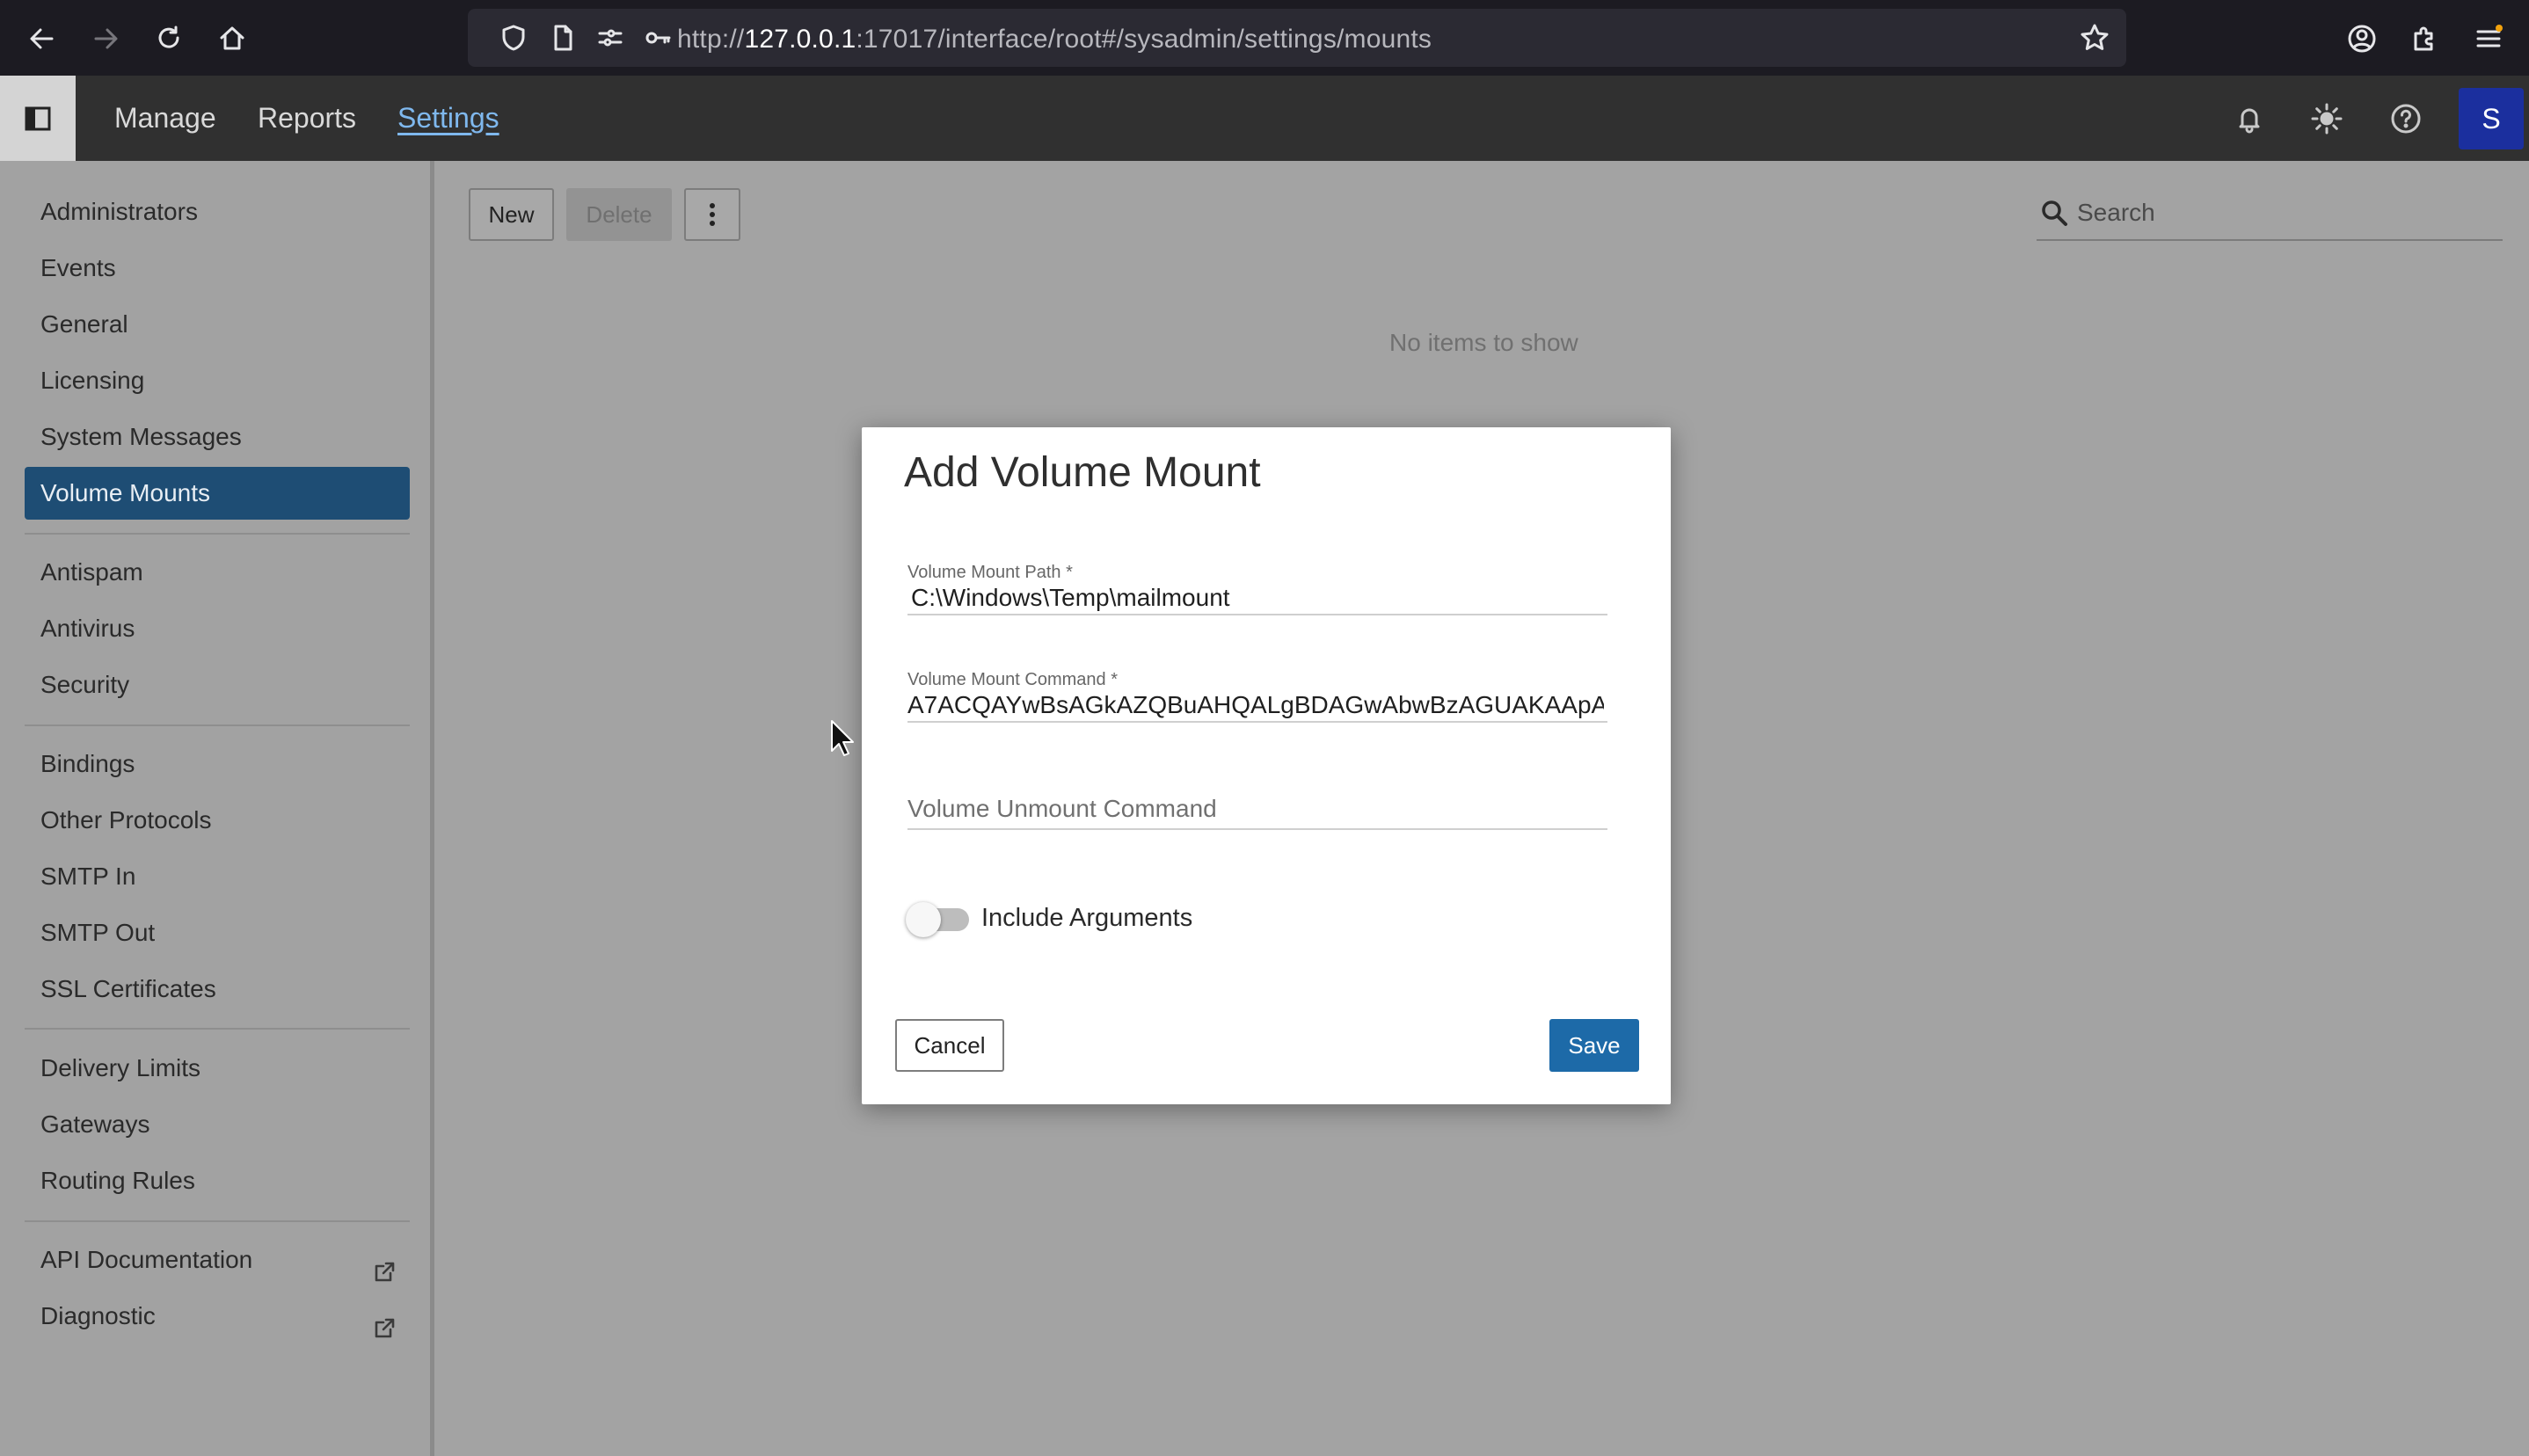 This screenshot has width=2529, height=1456. Describe the element at coordinates (2488, 39) in the screenshot. I see `menu-icon` at that location.